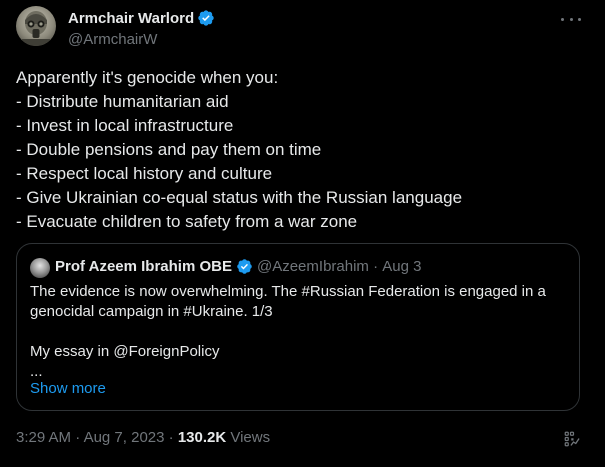  I want to click on tweet-time: 3:29 AM, so click(43, 437).